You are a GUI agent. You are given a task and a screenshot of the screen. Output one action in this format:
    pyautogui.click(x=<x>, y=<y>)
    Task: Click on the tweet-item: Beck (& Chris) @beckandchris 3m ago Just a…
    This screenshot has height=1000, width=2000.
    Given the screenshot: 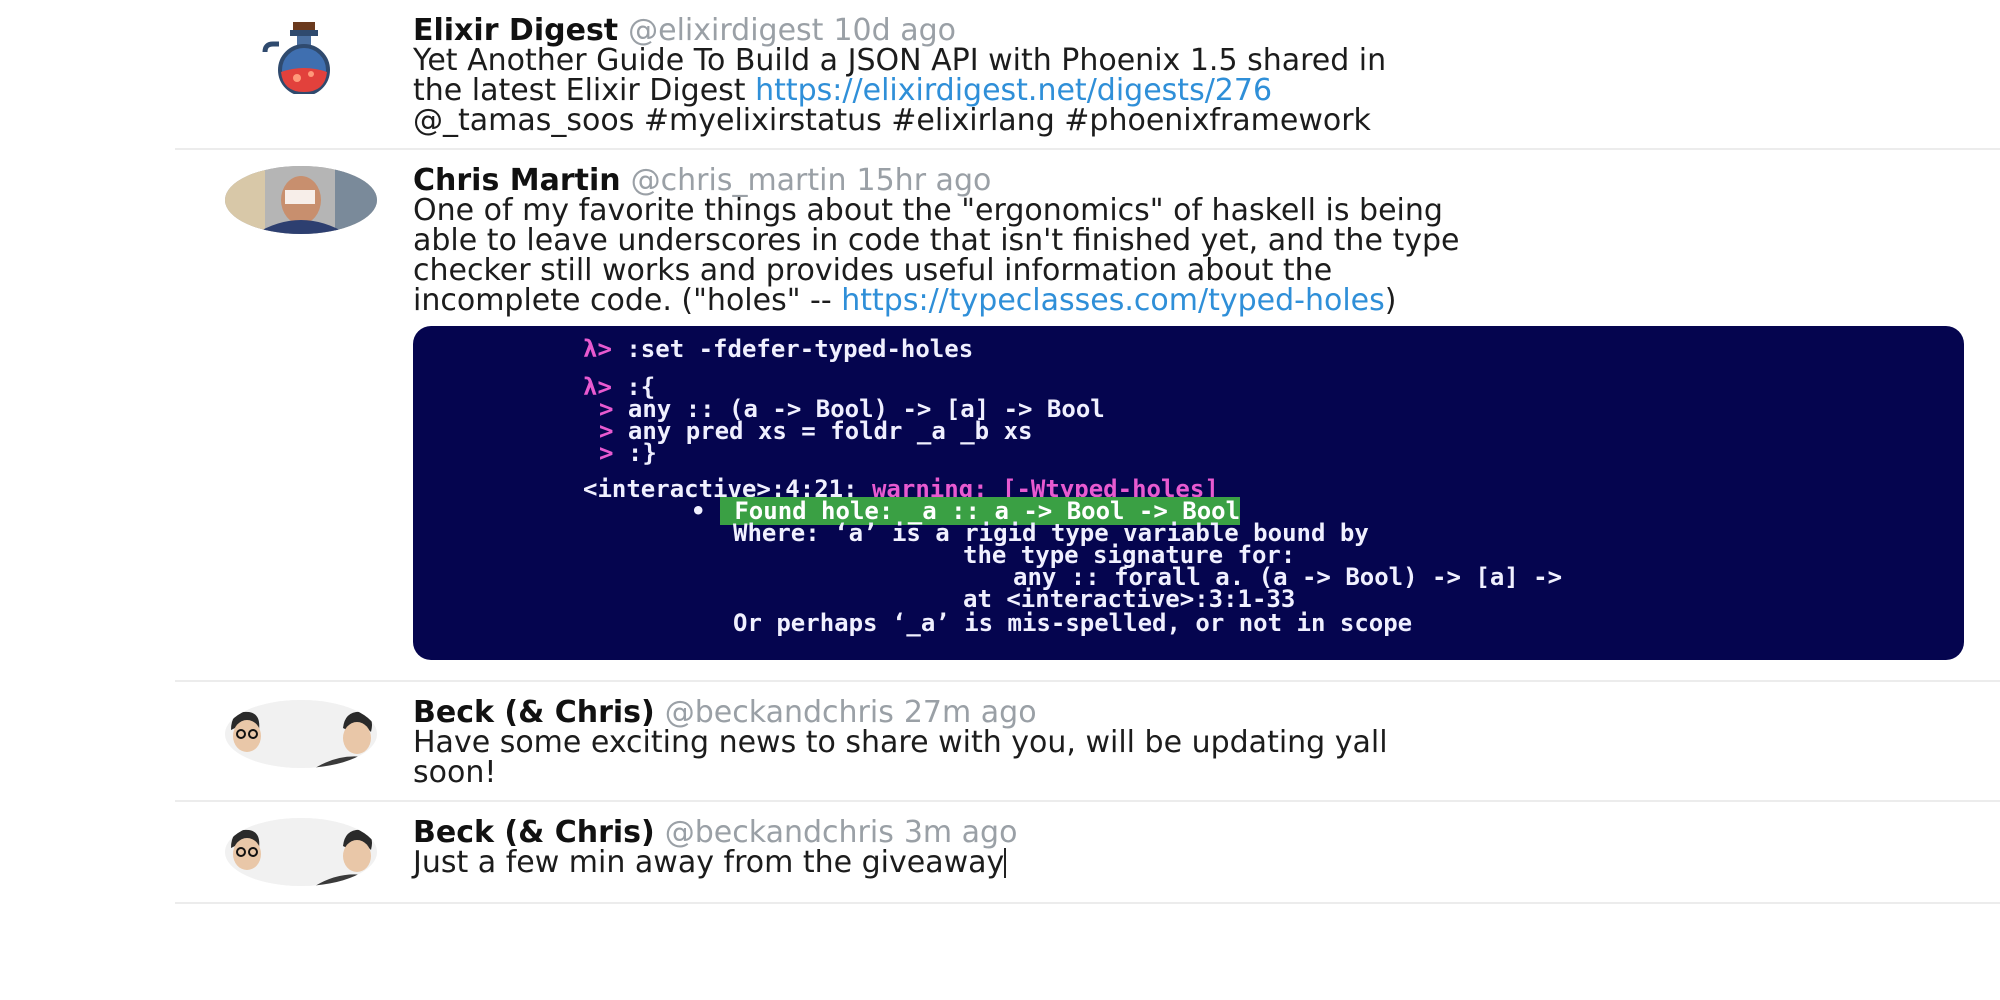 What is the action you would take?
    pyautogui.click(x=1087, y=853)
    